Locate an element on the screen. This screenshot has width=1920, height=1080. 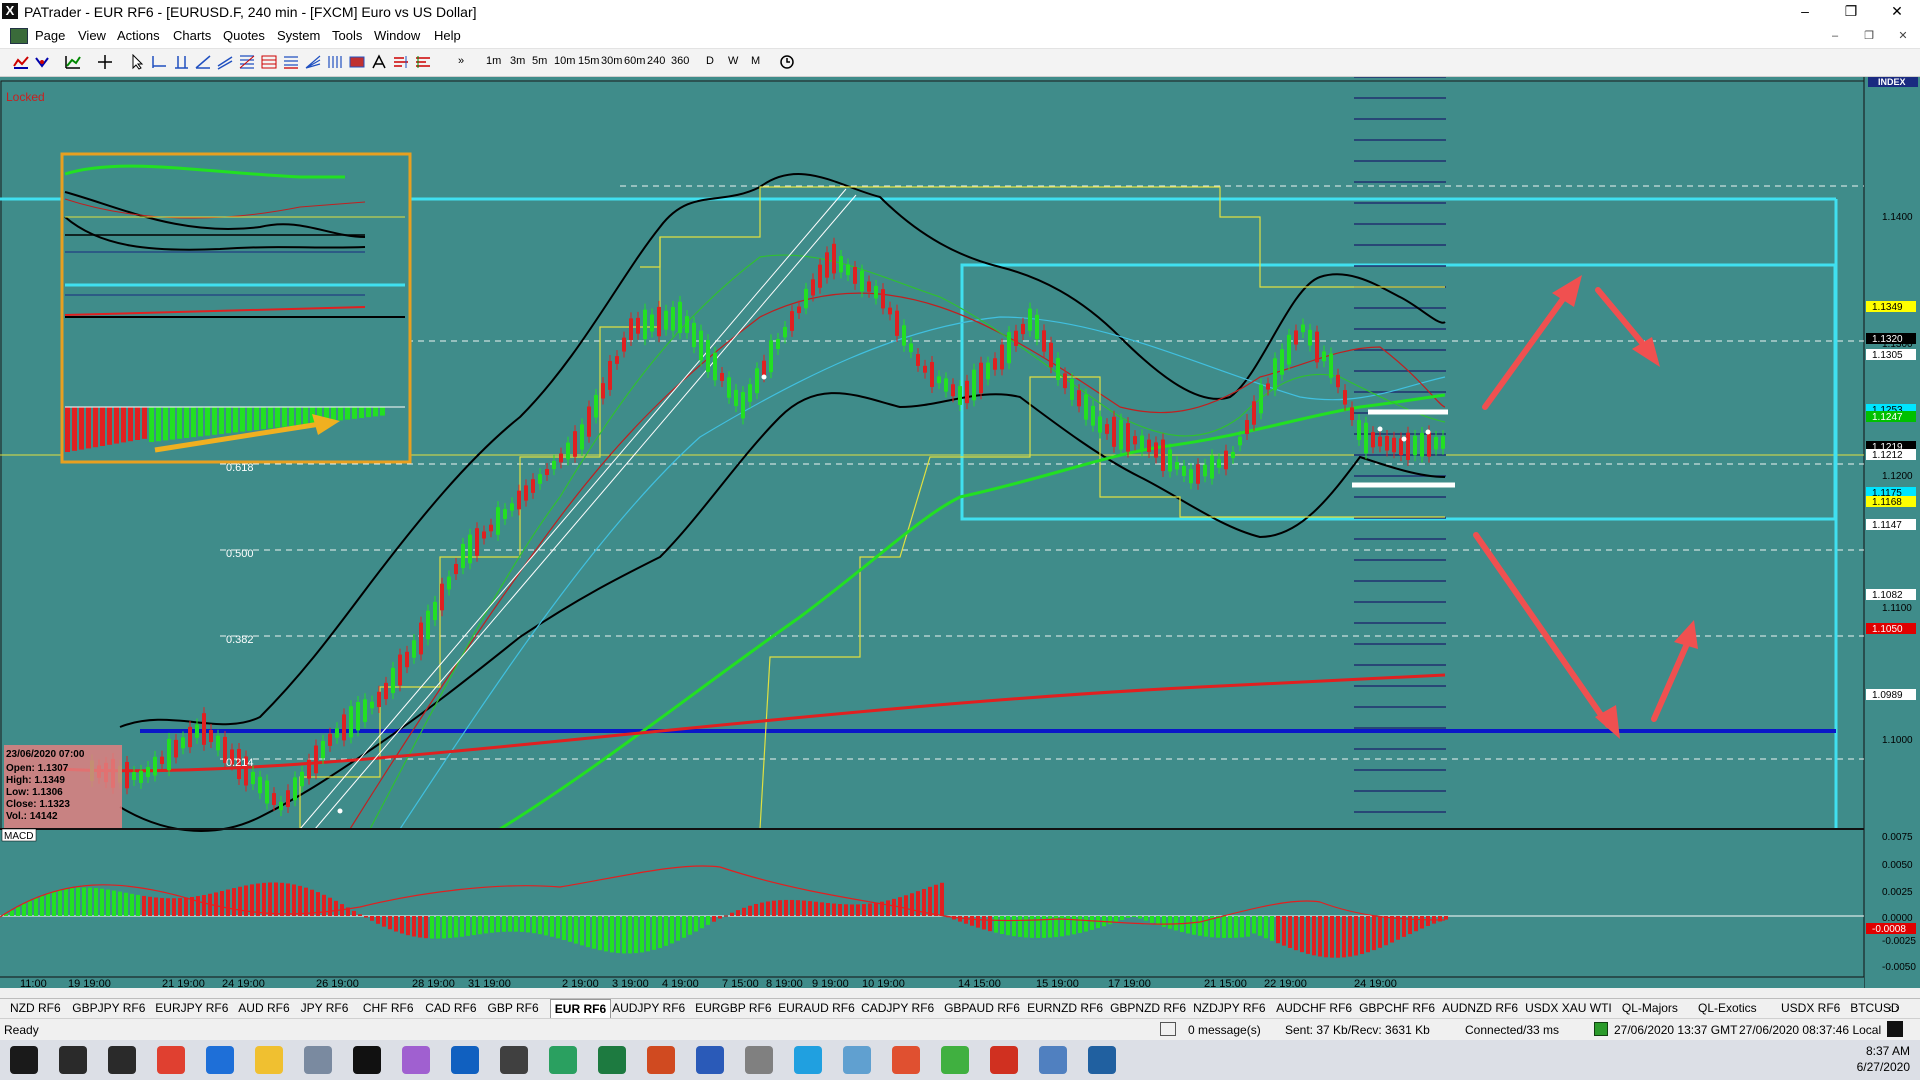
menu-quotes: Quotes is located at coordinates (244, 35).